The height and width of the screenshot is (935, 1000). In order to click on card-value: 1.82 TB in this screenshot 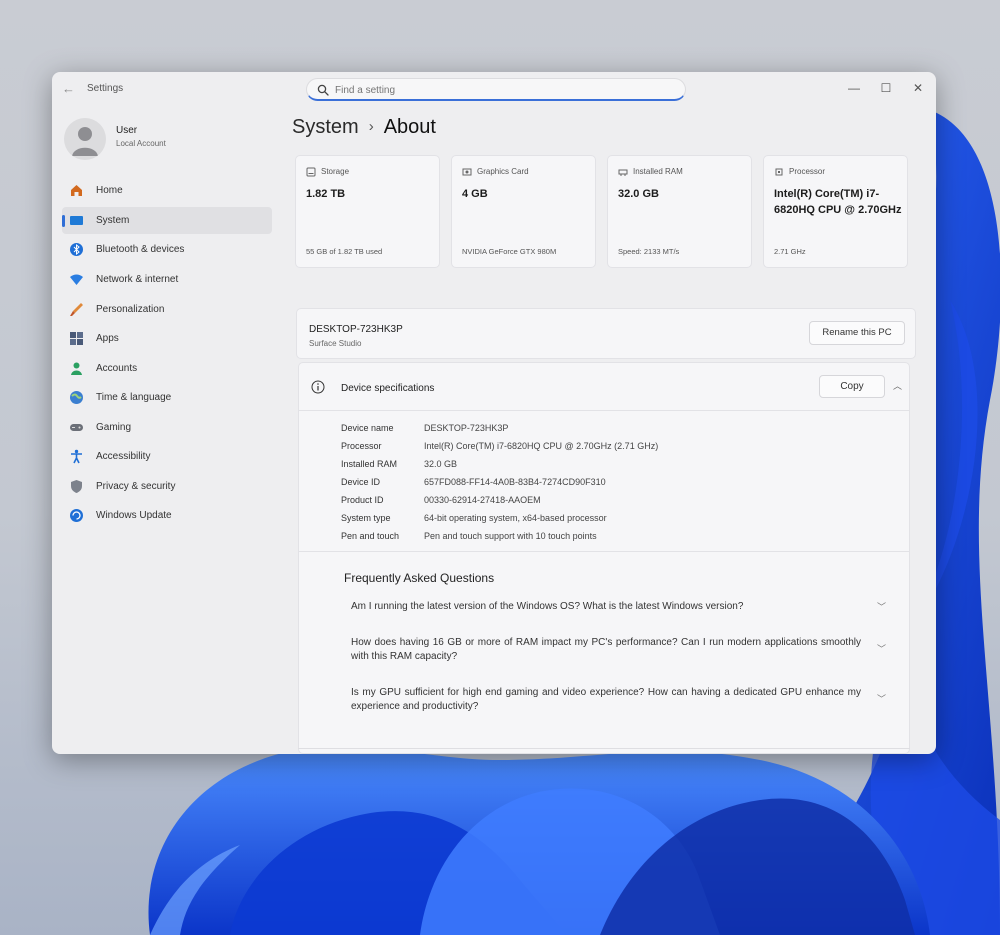, I will do `click(326, 194)`.